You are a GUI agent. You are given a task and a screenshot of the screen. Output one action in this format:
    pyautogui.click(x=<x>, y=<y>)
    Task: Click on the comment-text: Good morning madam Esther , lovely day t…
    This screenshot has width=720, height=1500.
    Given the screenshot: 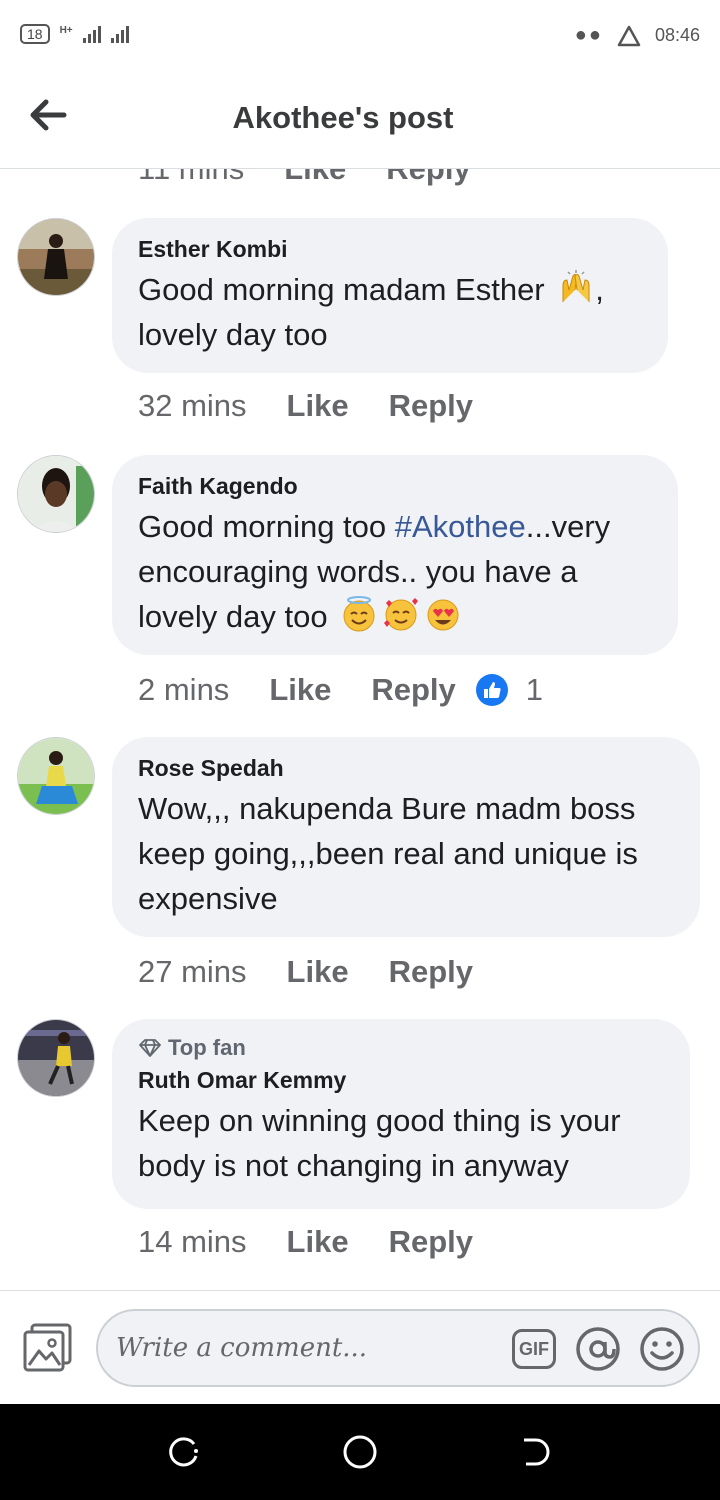 What is the action you would take?
    pyautogui.click(x=390, y=312)
    